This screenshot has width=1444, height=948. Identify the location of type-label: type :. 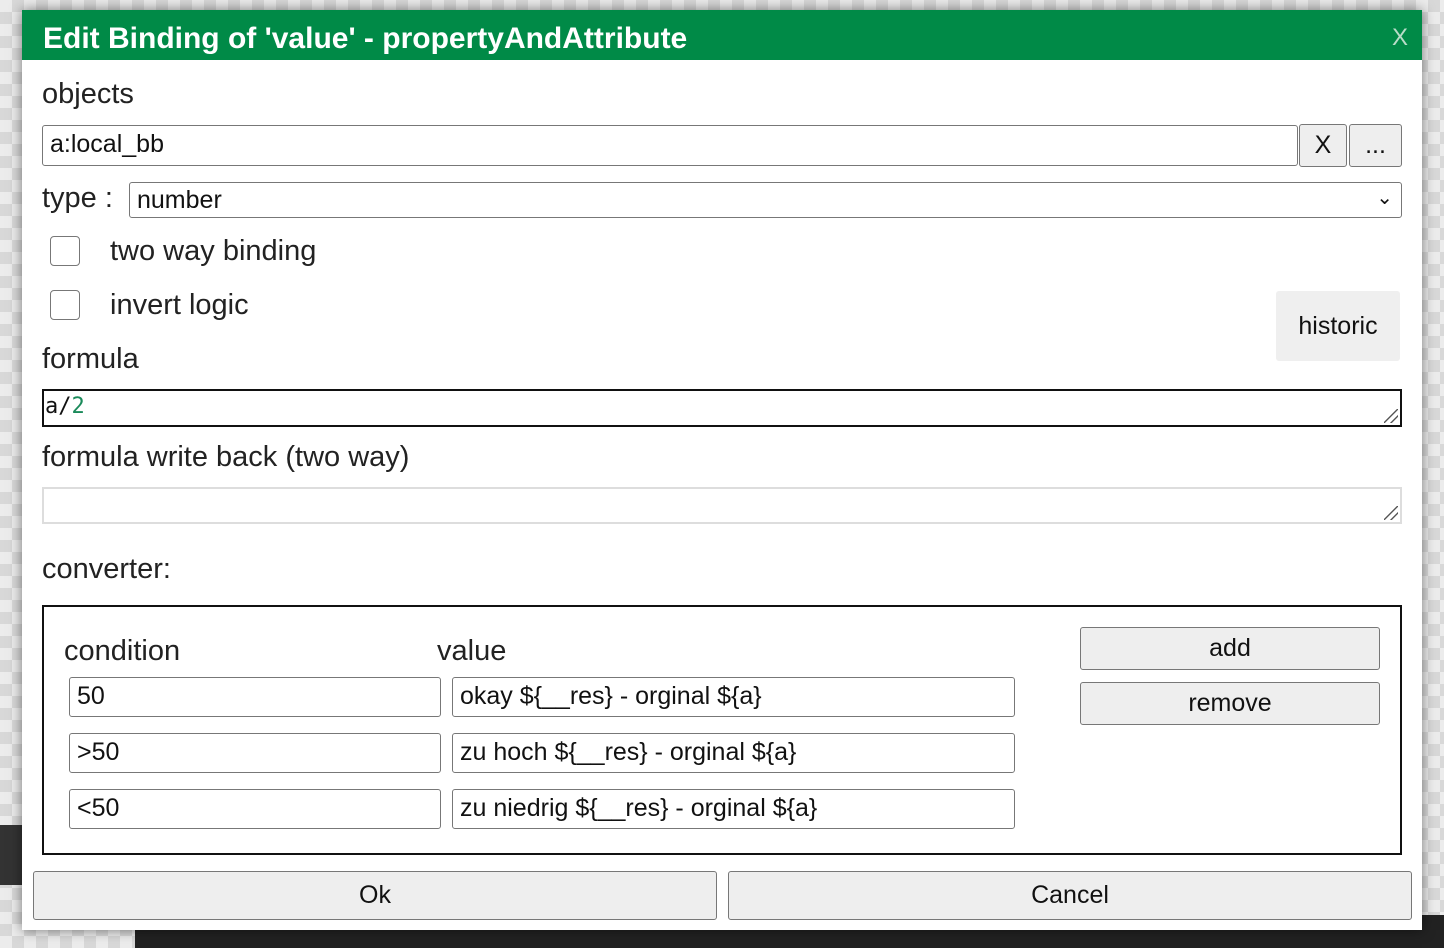
(77, 198).